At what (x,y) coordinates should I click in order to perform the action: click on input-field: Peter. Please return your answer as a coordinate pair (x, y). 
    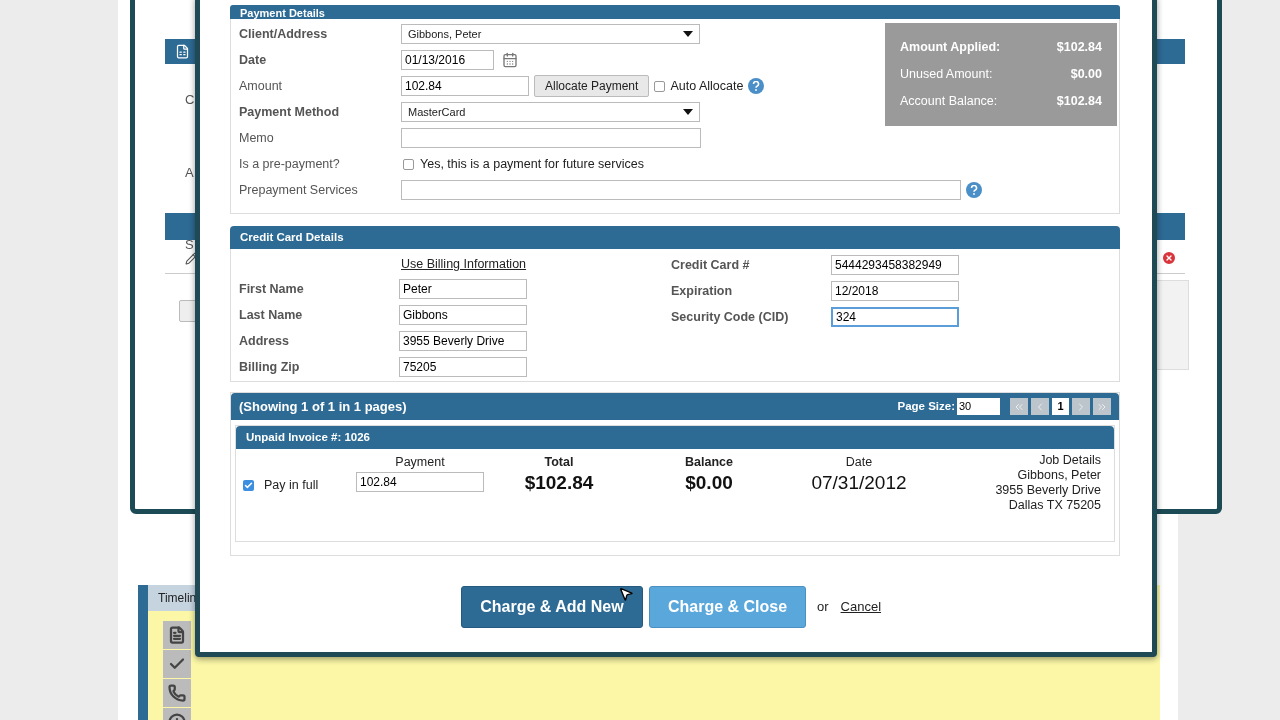
    Looking at the image, I should click on (463, 289).